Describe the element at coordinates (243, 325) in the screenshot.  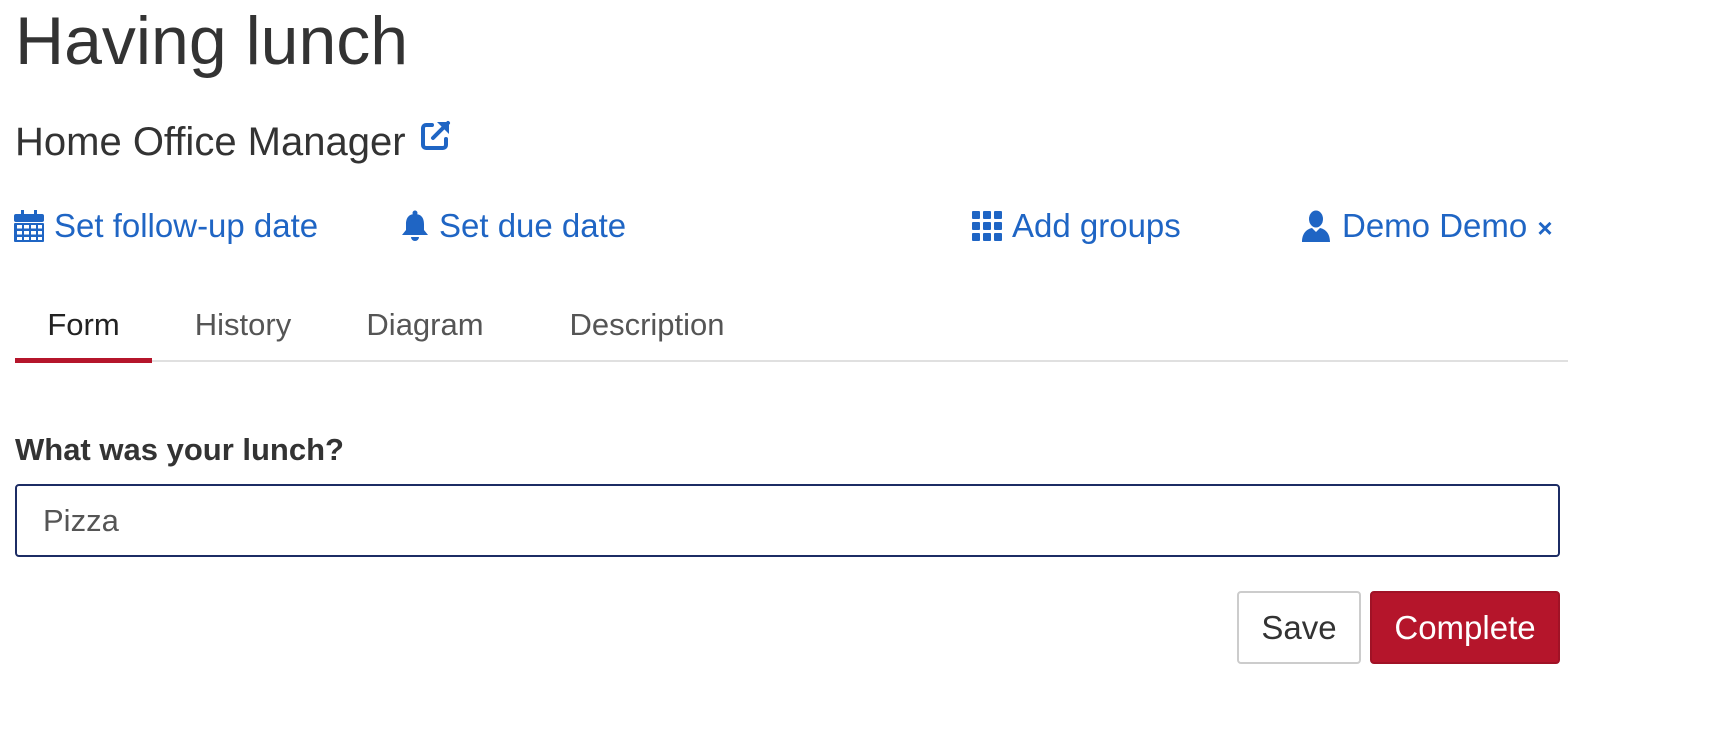
I see `tab-history: History` at that location.